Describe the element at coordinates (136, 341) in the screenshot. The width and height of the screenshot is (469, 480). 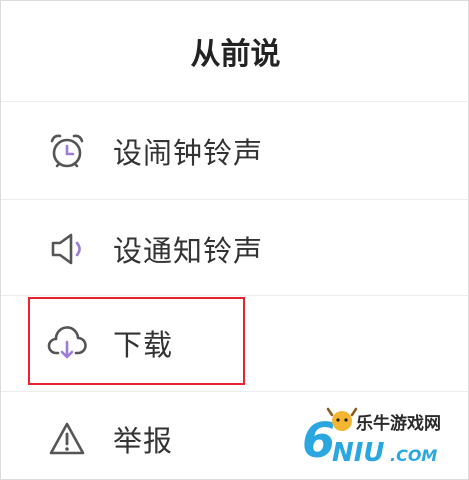
I see `highlight-box` at that location.